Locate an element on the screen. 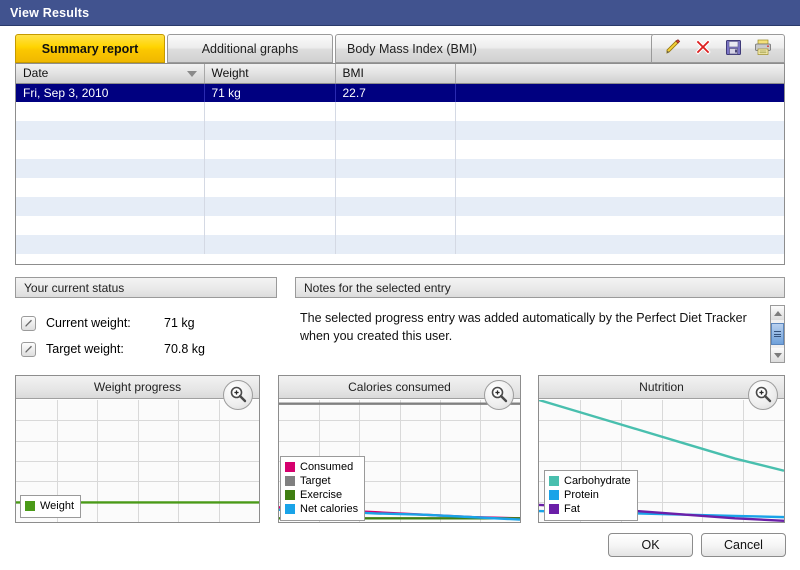 This screenshot has width=800, height=570. red-x-icon is located at coordinates (703, 48).